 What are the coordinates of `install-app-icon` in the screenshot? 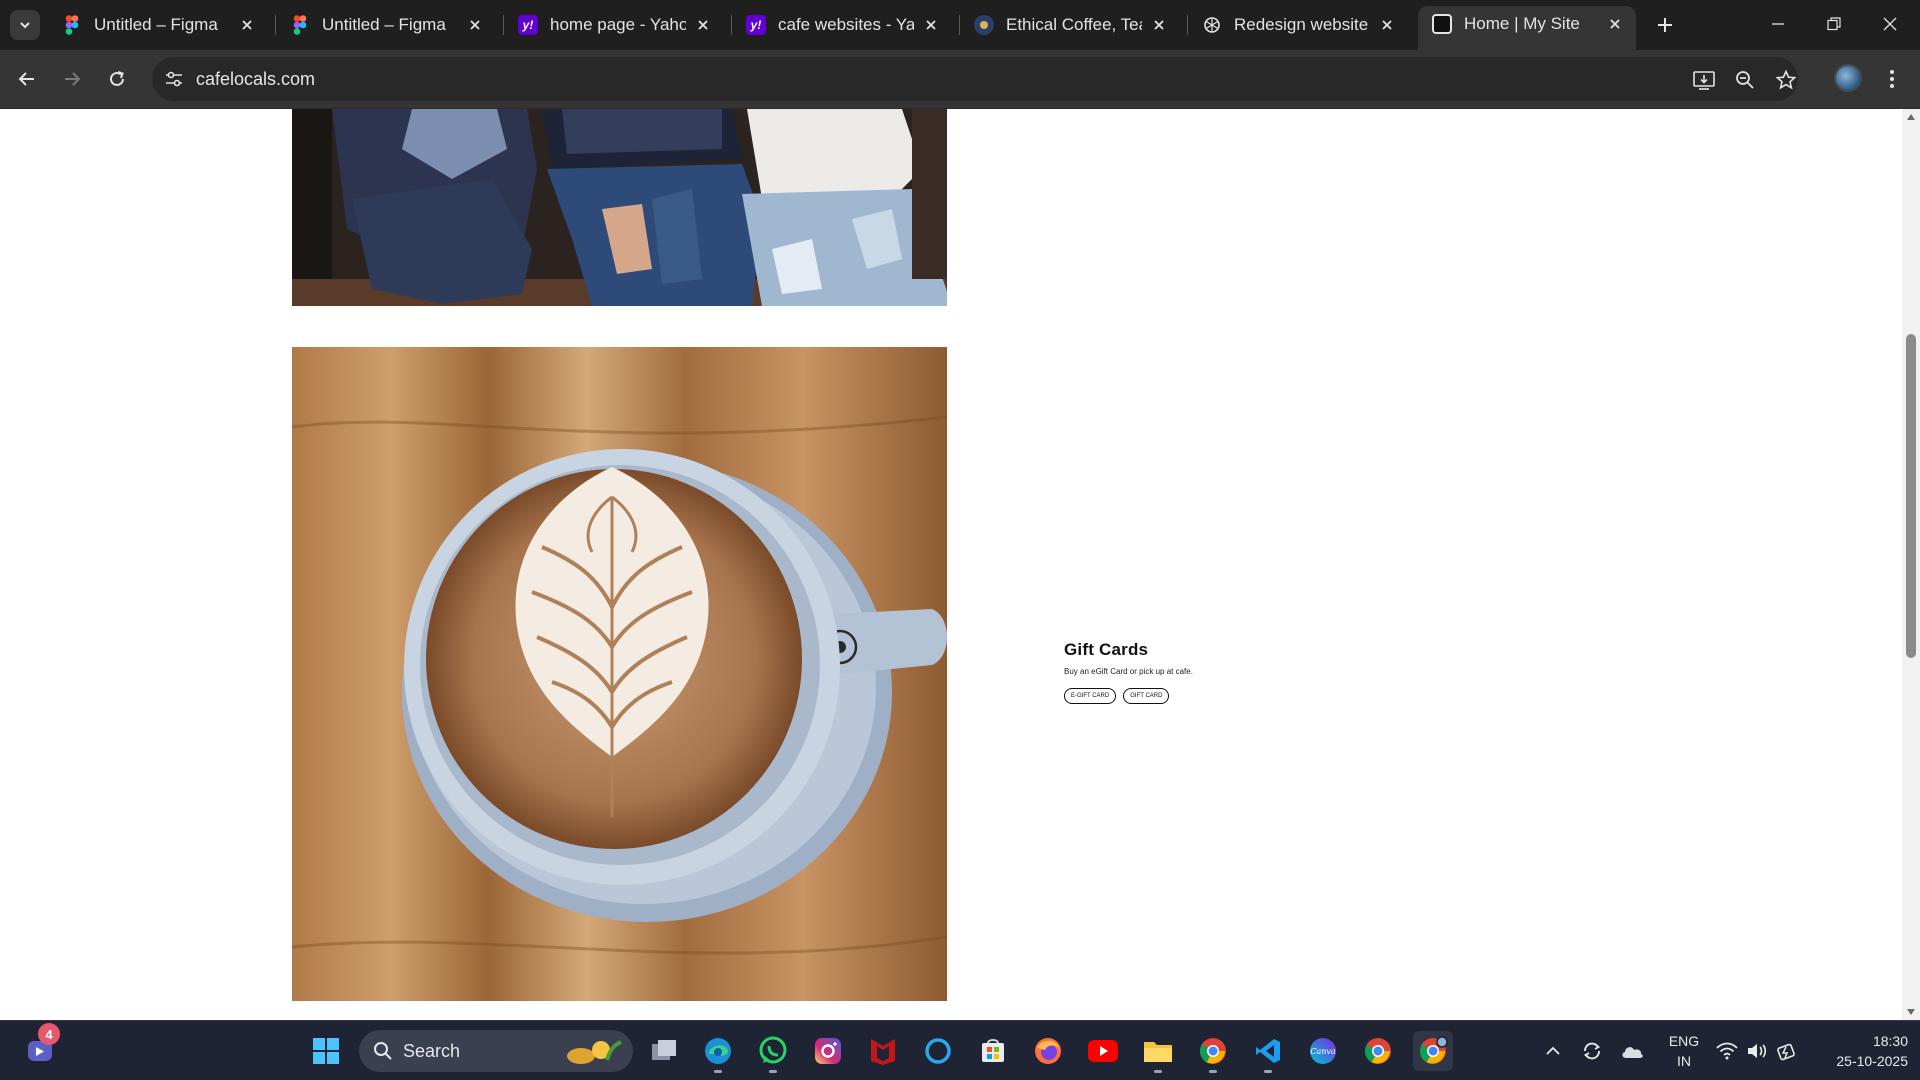 It's located at (1704, 80).